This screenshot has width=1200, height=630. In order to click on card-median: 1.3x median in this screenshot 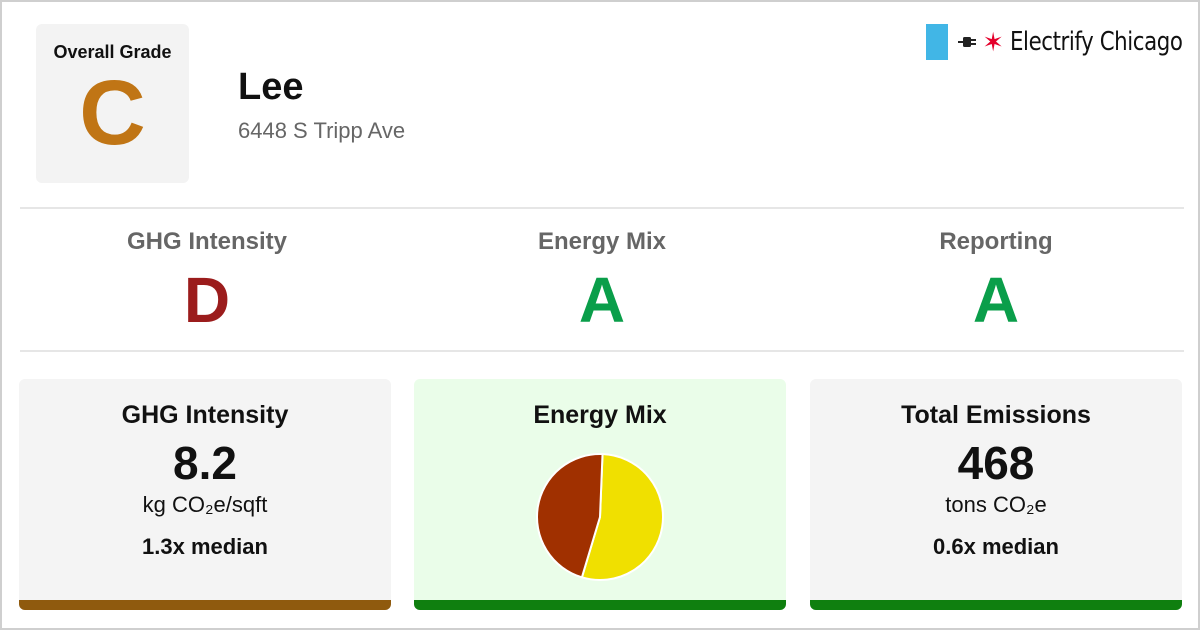, I will do `click(205, 546)`.